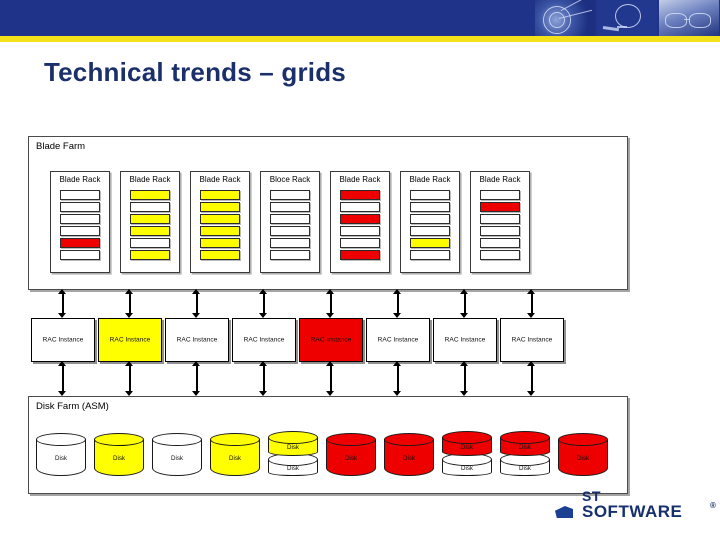 The height and width of the screenshot is (540, 720). Describe the element at coordinates (713, 505) in the screenshot. I see `logo-trademark: ®` at that location.